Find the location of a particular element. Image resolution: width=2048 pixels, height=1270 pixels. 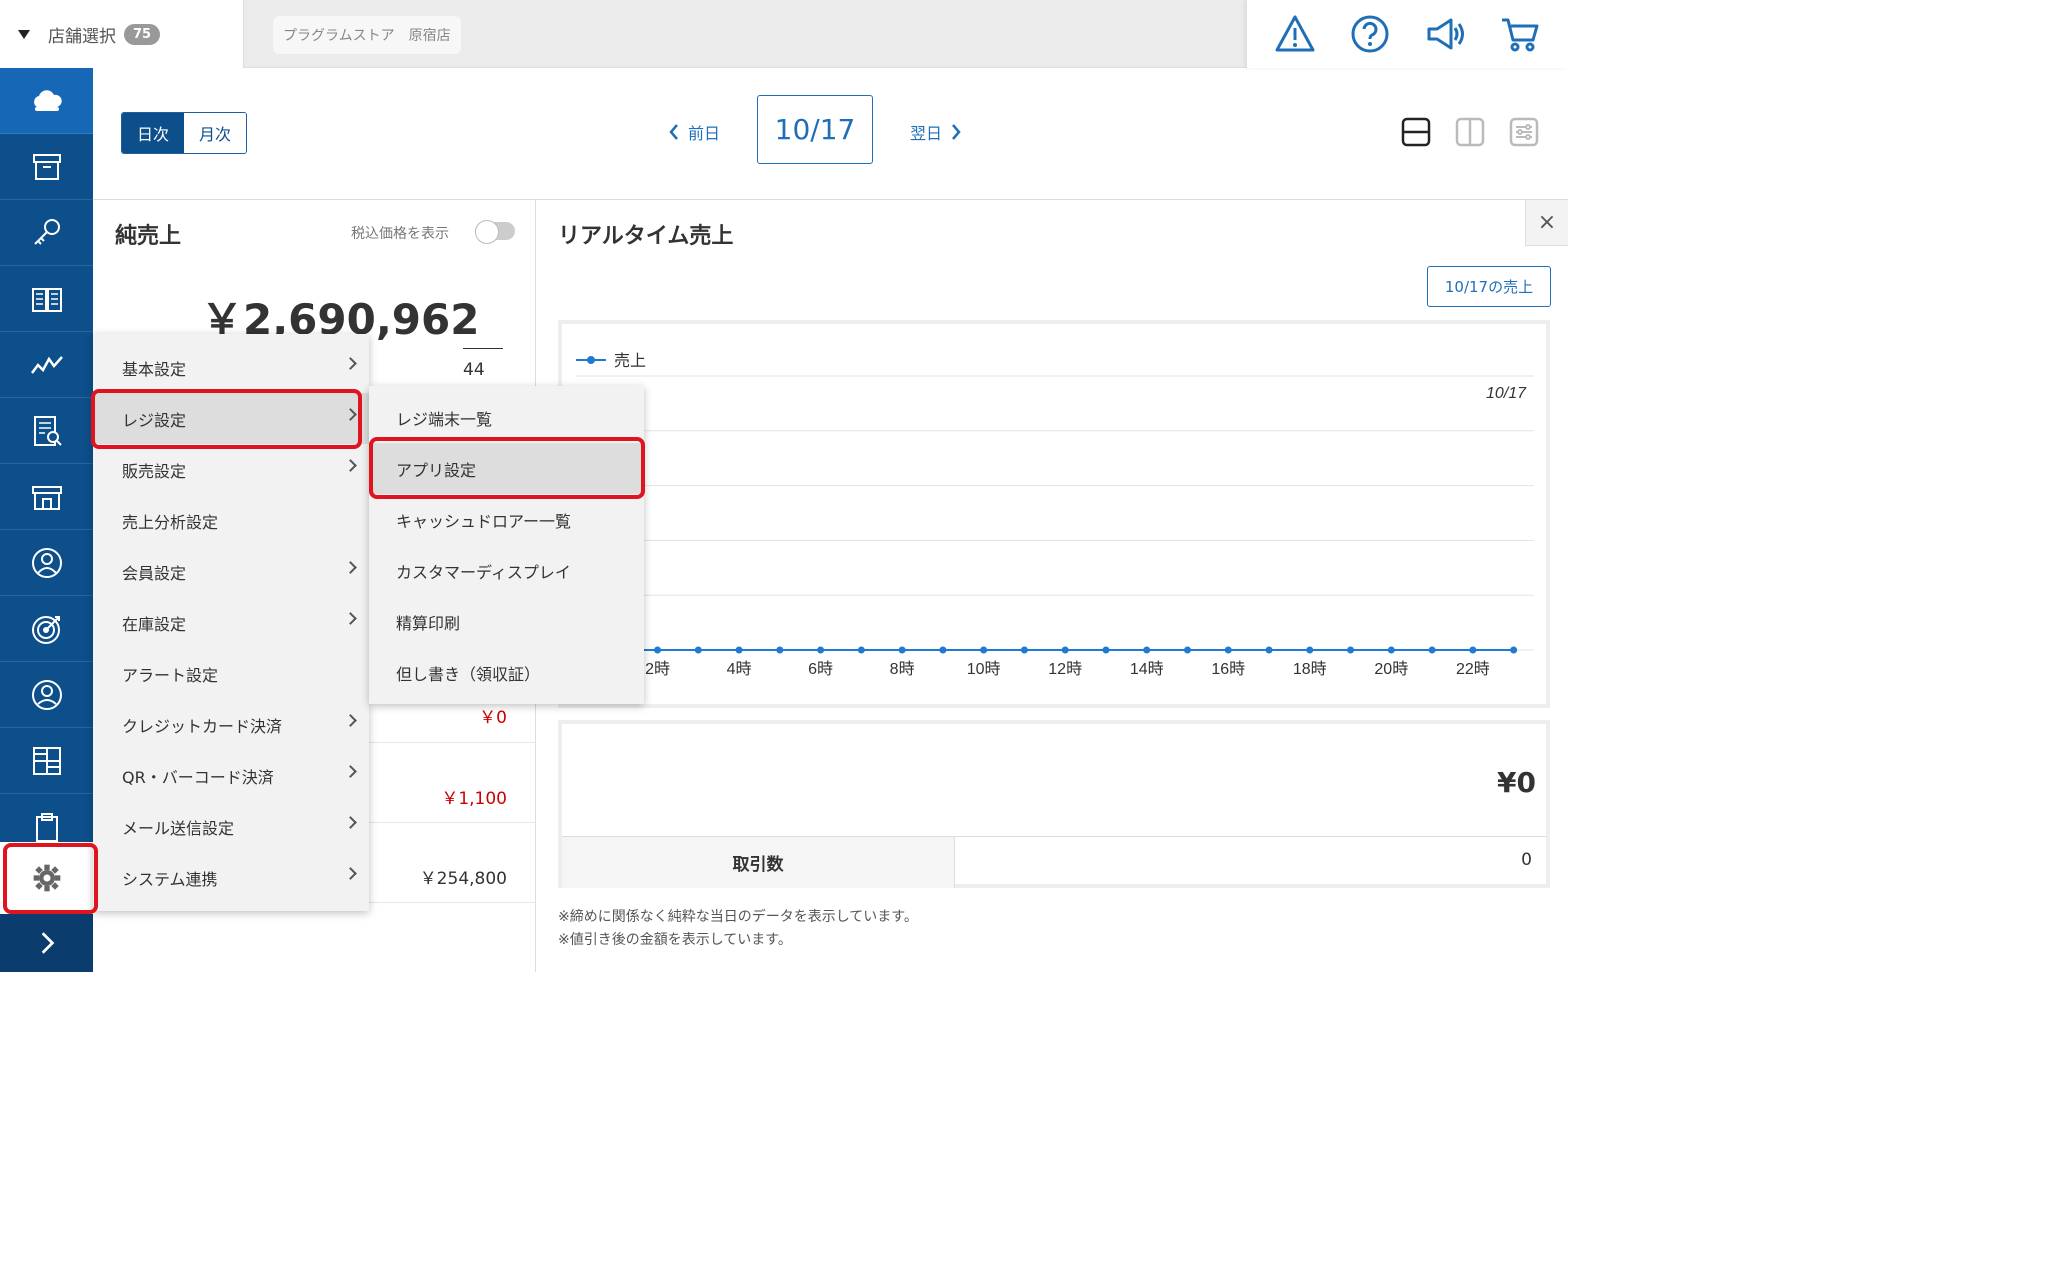

menu-item-credit-card: クレジットカード決済 is located at coordinates (231, 724).